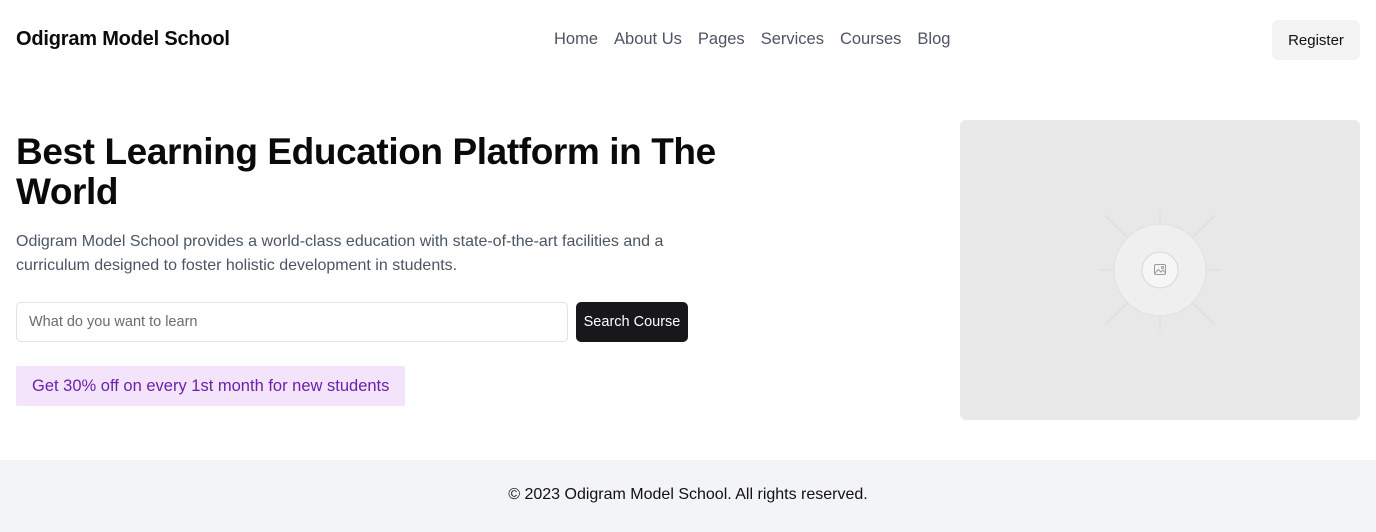 Image resolution: width=1376 pixels, height=532 pixels. I want to click on image-placeholder-icon, so click(1160, 270).